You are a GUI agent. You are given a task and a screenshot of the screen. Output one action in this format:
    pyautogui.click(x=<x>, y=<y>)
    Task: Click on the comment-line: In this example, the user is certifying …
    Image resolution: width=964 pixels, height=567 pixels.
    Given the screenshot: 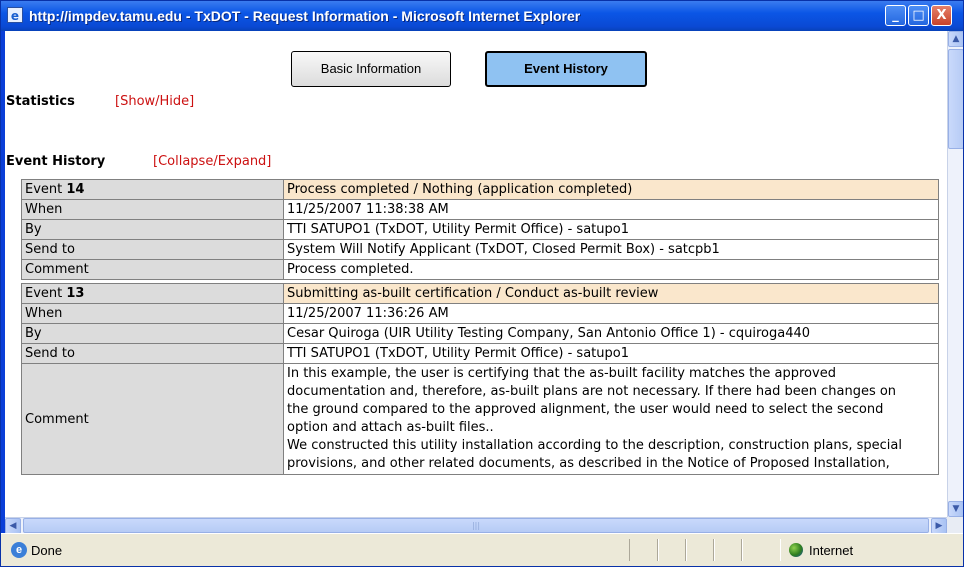 What is the action you would take?
    pyautogui.click(x=561, y=373)
    